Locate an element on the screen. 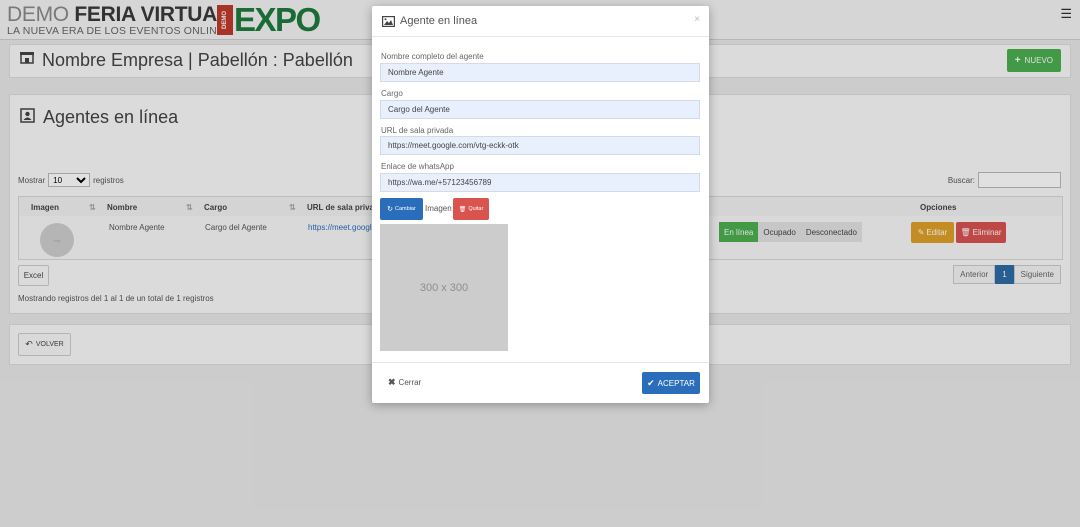 The width and height of the screenshot is (1080, 527). remove-image-label: Quitar is located at coordinates (476, 209).